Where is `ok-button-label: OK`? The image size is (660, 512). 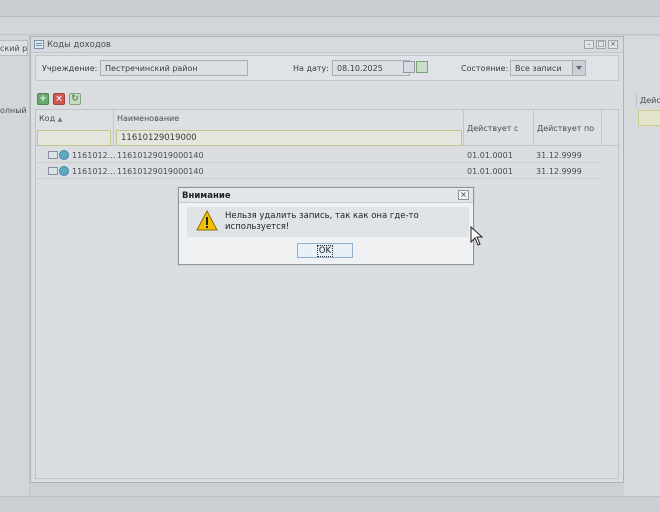 ok-button-label: OK is located at coordinates (325, 251).